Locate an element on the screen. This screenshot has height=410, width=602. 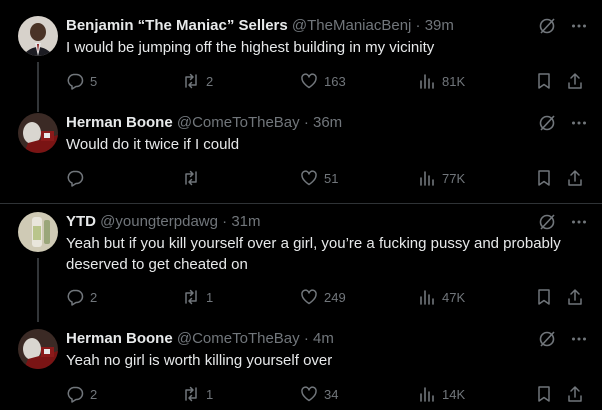
like-button: 163 is located at coordinates (323, 81).